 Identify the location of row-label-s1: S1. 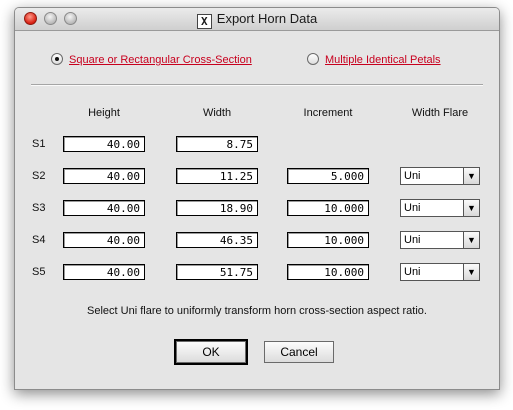
(39, 144).